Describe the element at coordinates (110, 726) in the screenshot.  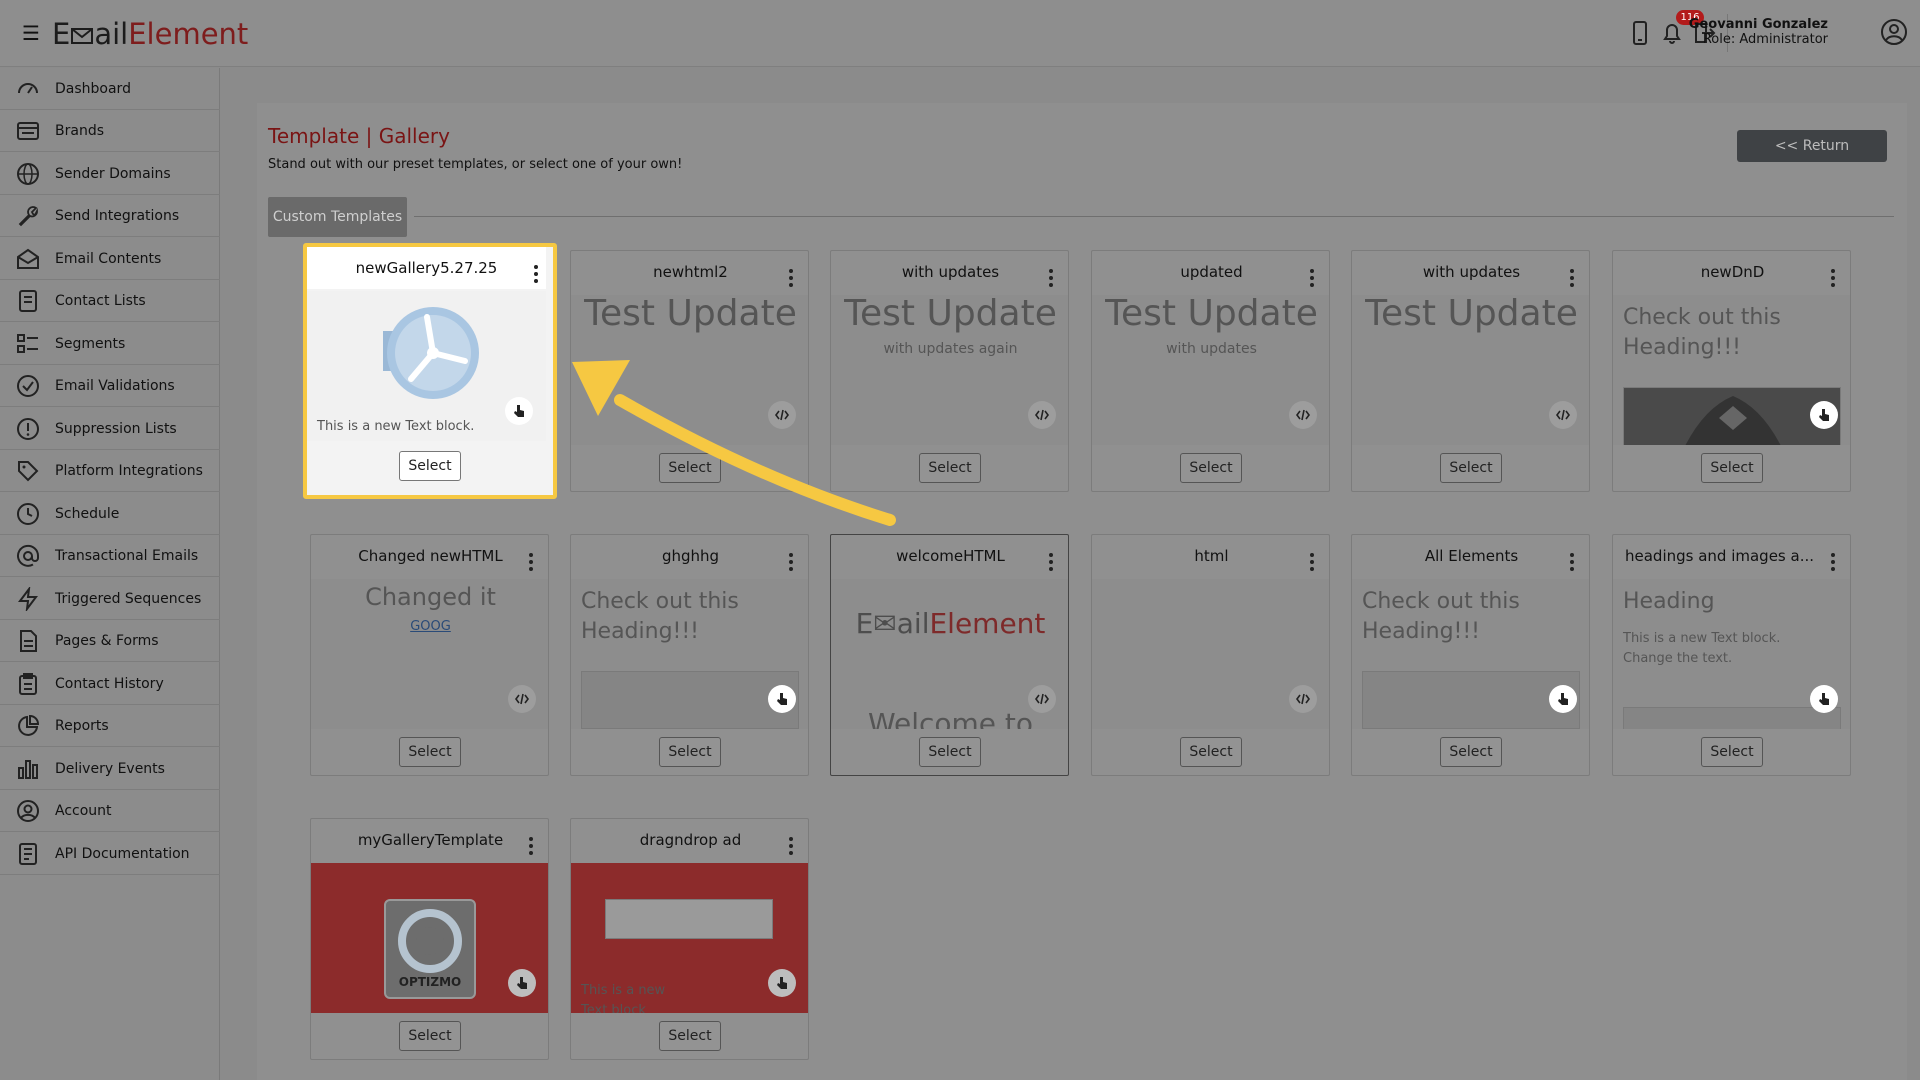
I see `sidebar-item-reports: Reports` at that location.